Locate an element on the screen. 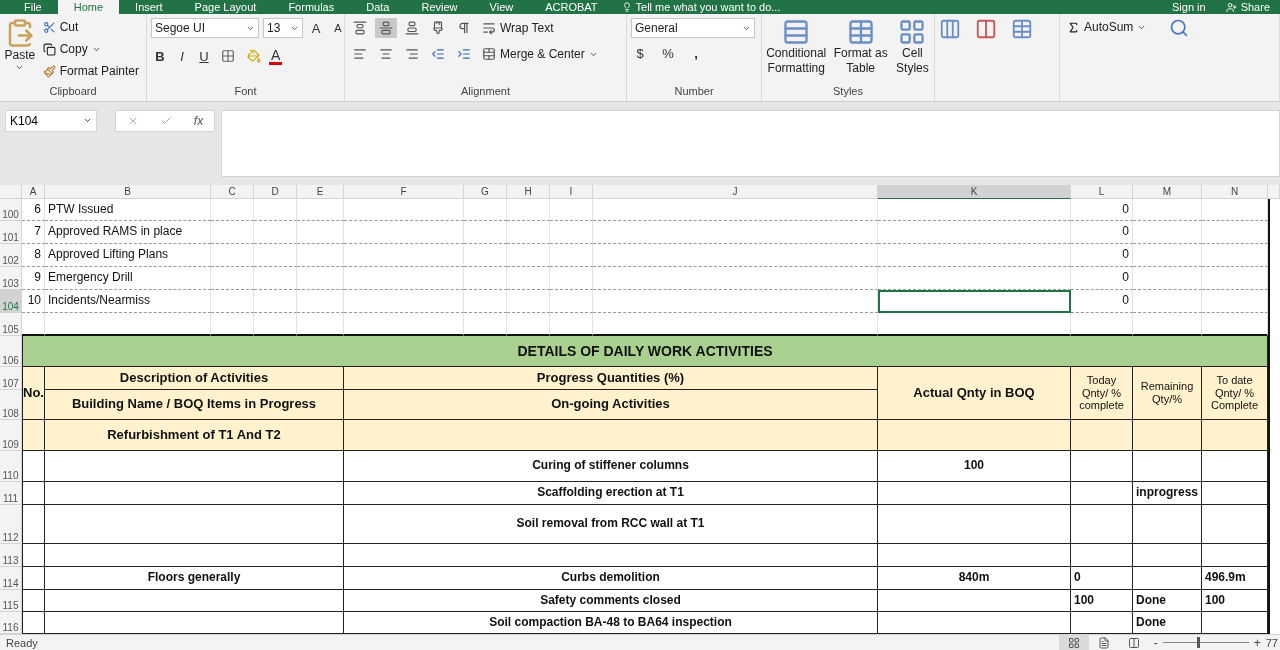 This screenshot has height=650, width=1280. row-heading: 111 is located at coordinates (11, 493).